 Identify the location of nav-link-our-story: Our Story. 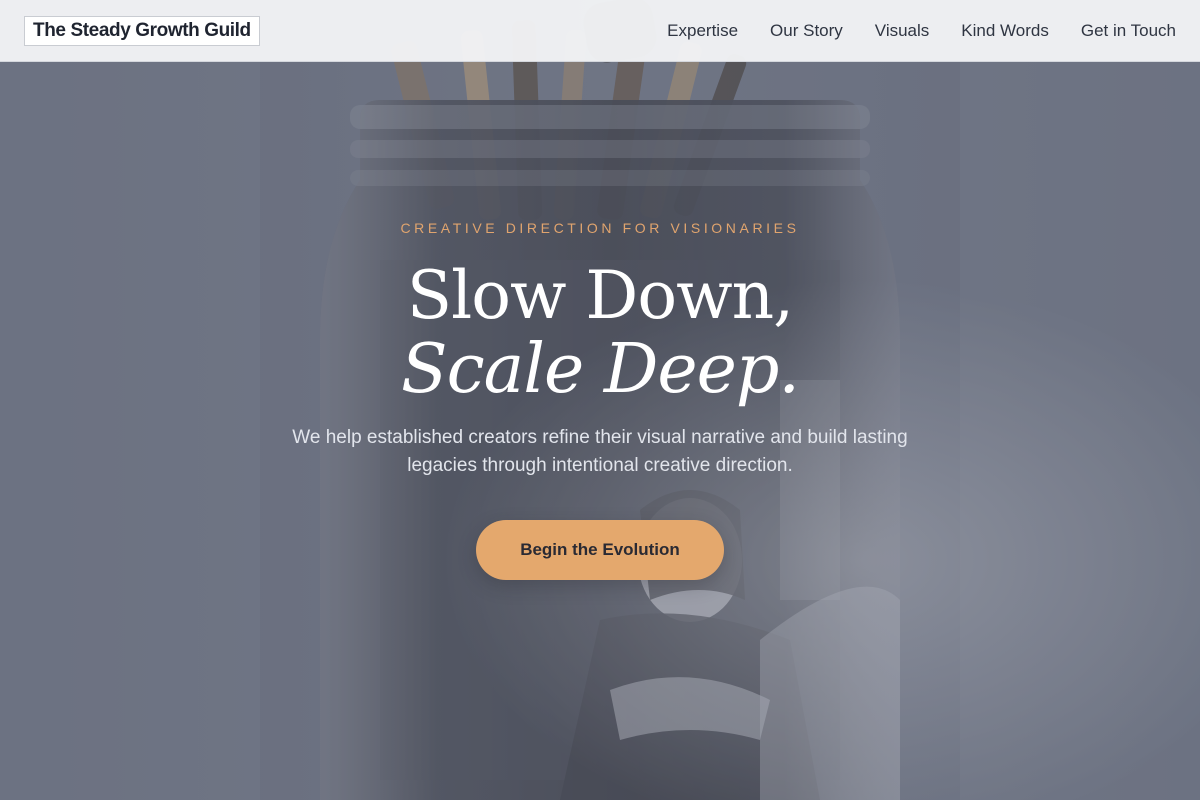
(806, 31).